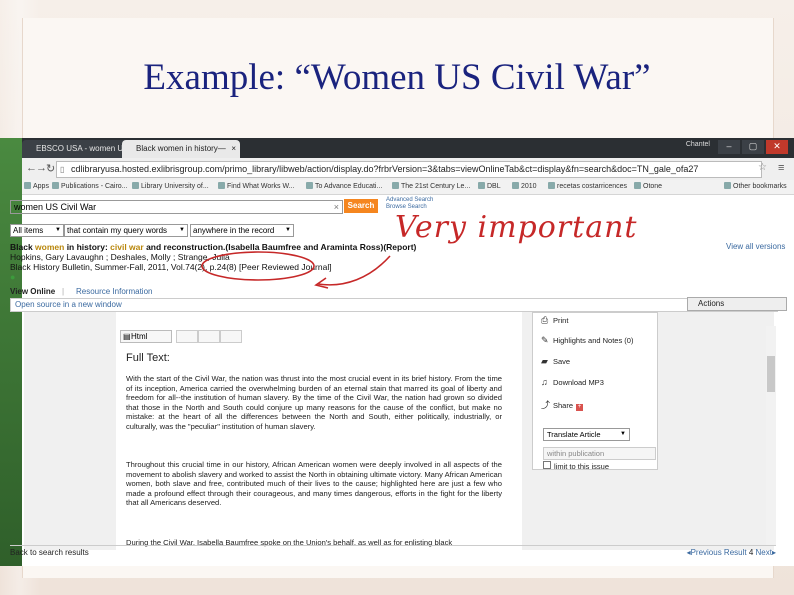  I want to click on music-note-icon: ♫, so click(544, 382).